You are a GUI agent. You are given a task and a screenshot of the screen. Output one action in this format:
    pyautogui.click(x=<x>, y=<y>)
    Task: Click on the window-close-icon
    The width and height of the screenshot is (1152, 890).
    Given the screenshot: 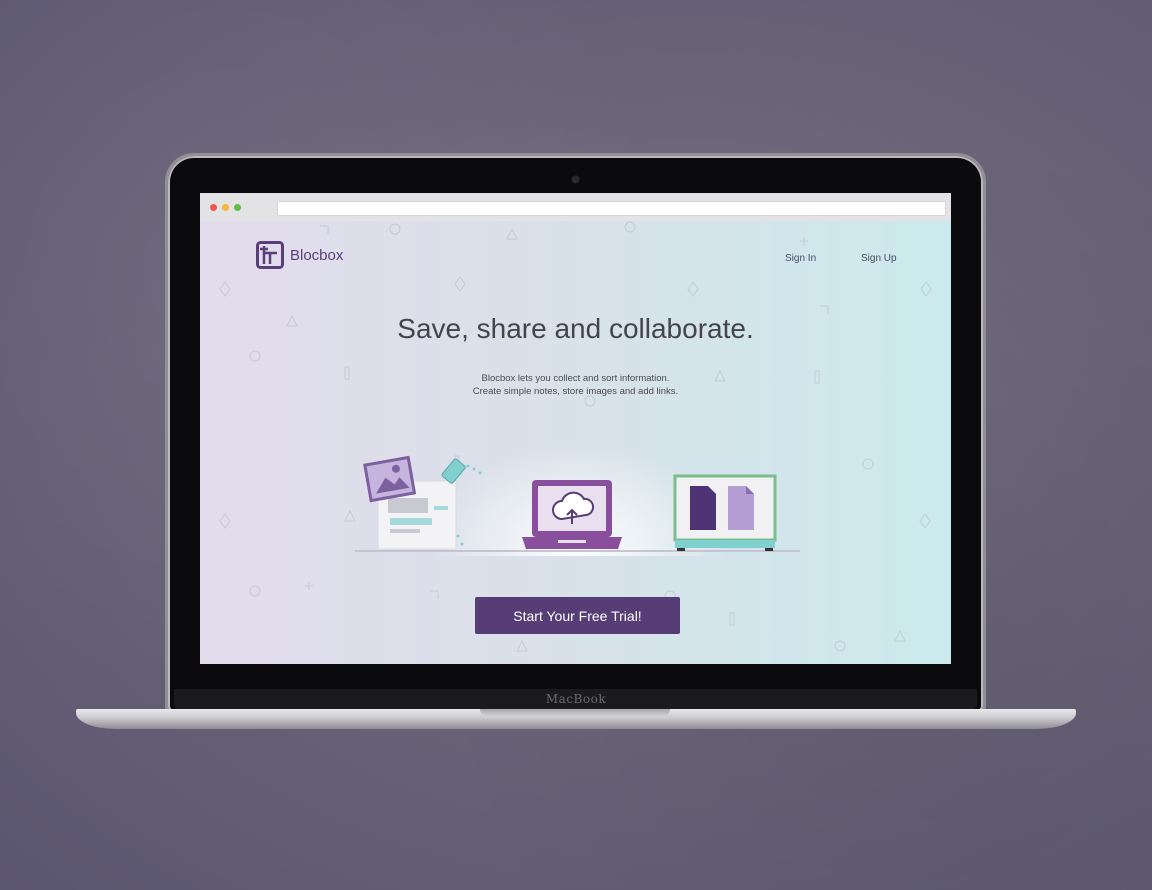 What is the action you would take?
    pyautogui.click(x=213, y=207)
    